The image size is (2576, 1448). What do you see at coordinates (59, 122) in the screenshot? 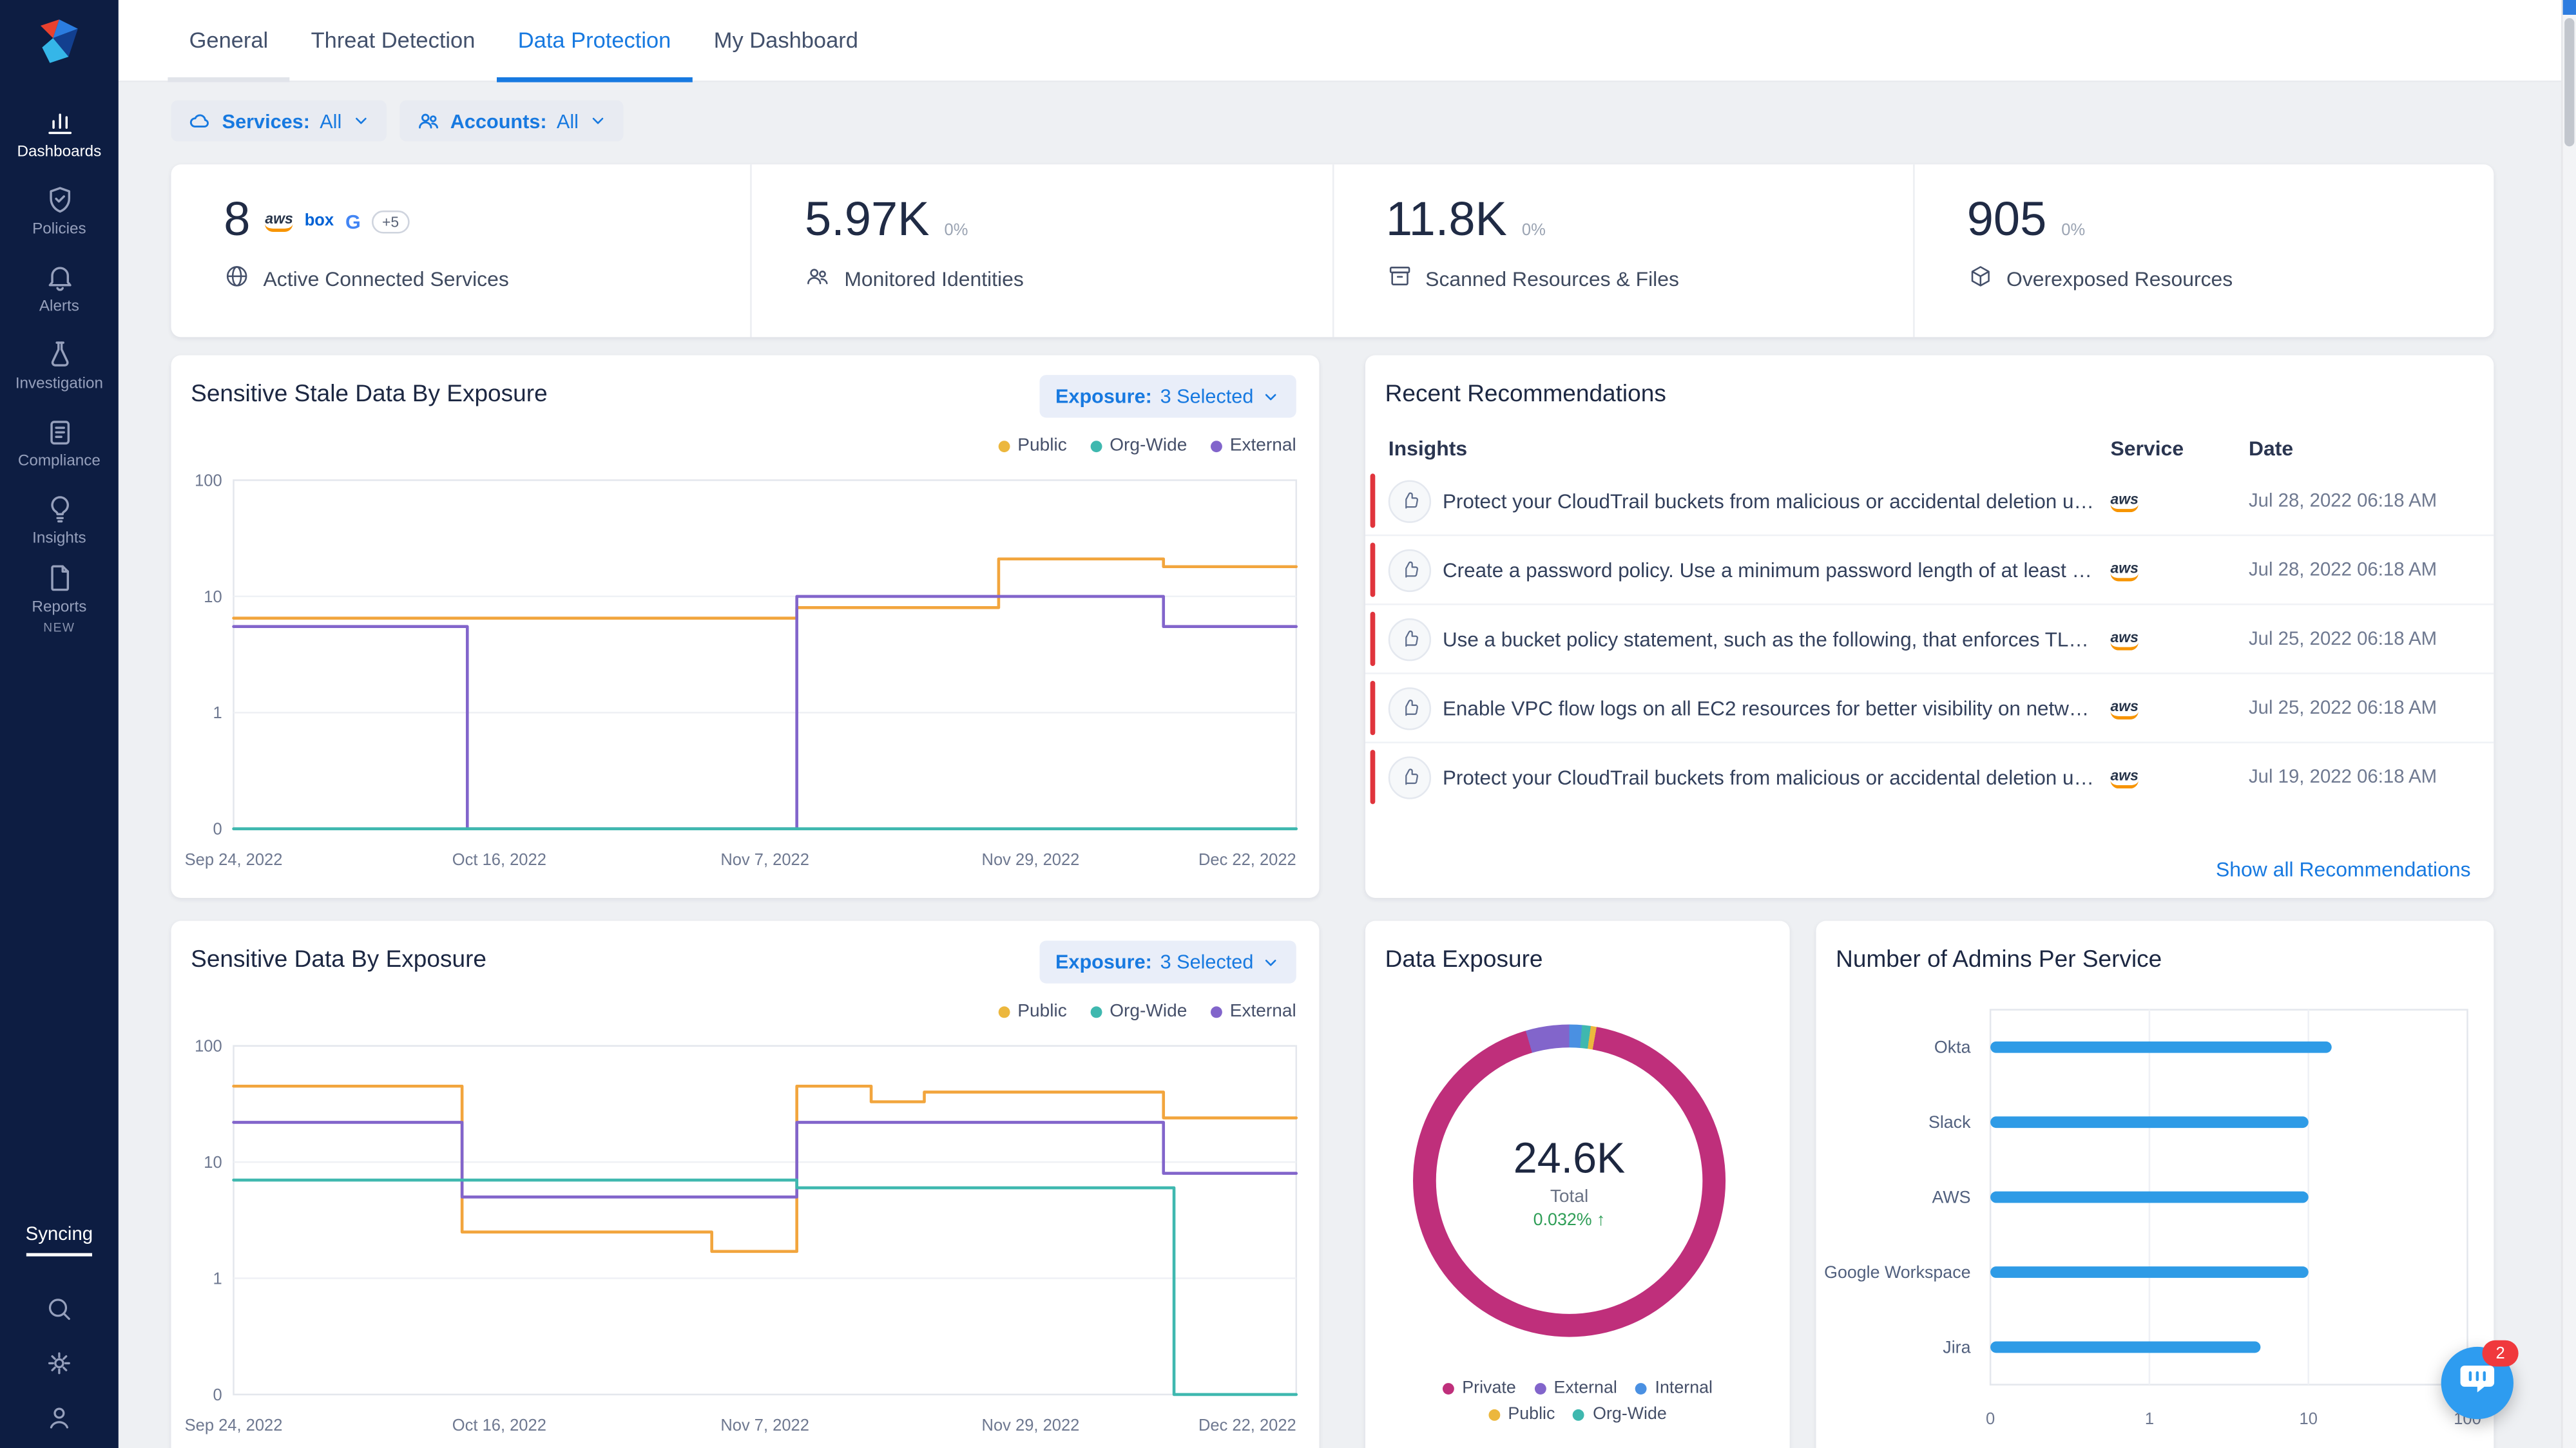
I see `dashboards-icon` at bounding box center [59, 122].